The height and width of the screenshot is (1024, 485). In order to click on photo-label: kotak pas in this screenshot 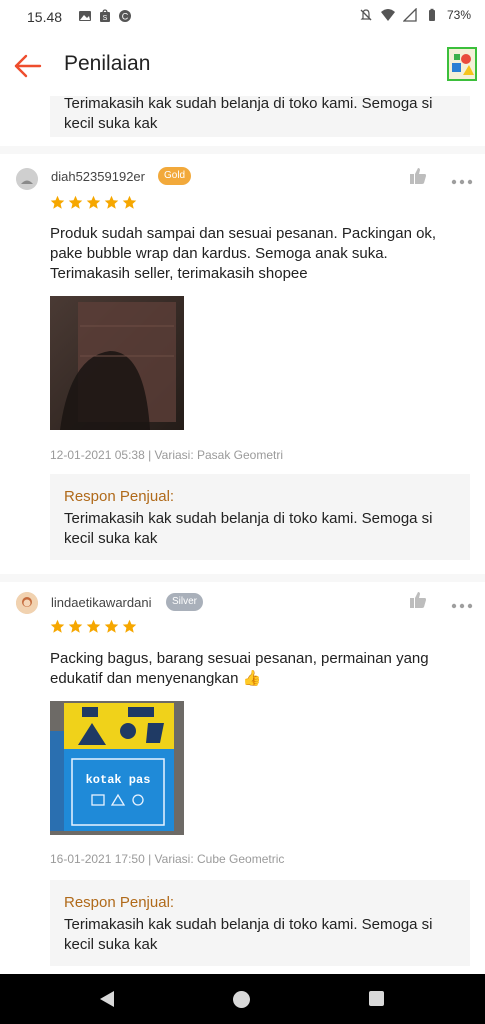, I will do `click(118, 780)`.